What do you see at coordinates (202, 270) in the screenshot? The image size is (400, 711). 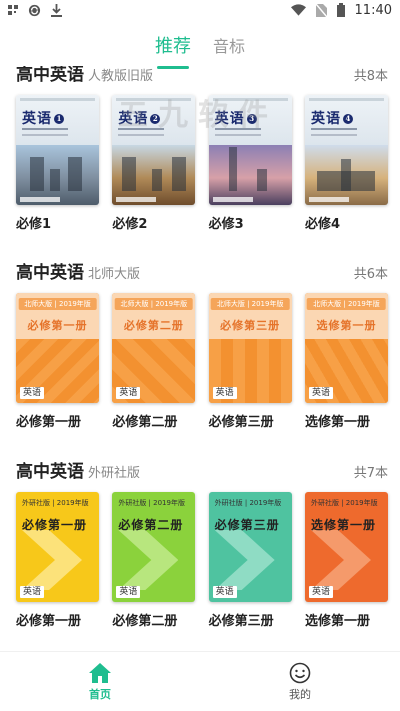 I see `section-header-bnu: 高中英语 北师大版 共6本` at bounding box center [202, 270].